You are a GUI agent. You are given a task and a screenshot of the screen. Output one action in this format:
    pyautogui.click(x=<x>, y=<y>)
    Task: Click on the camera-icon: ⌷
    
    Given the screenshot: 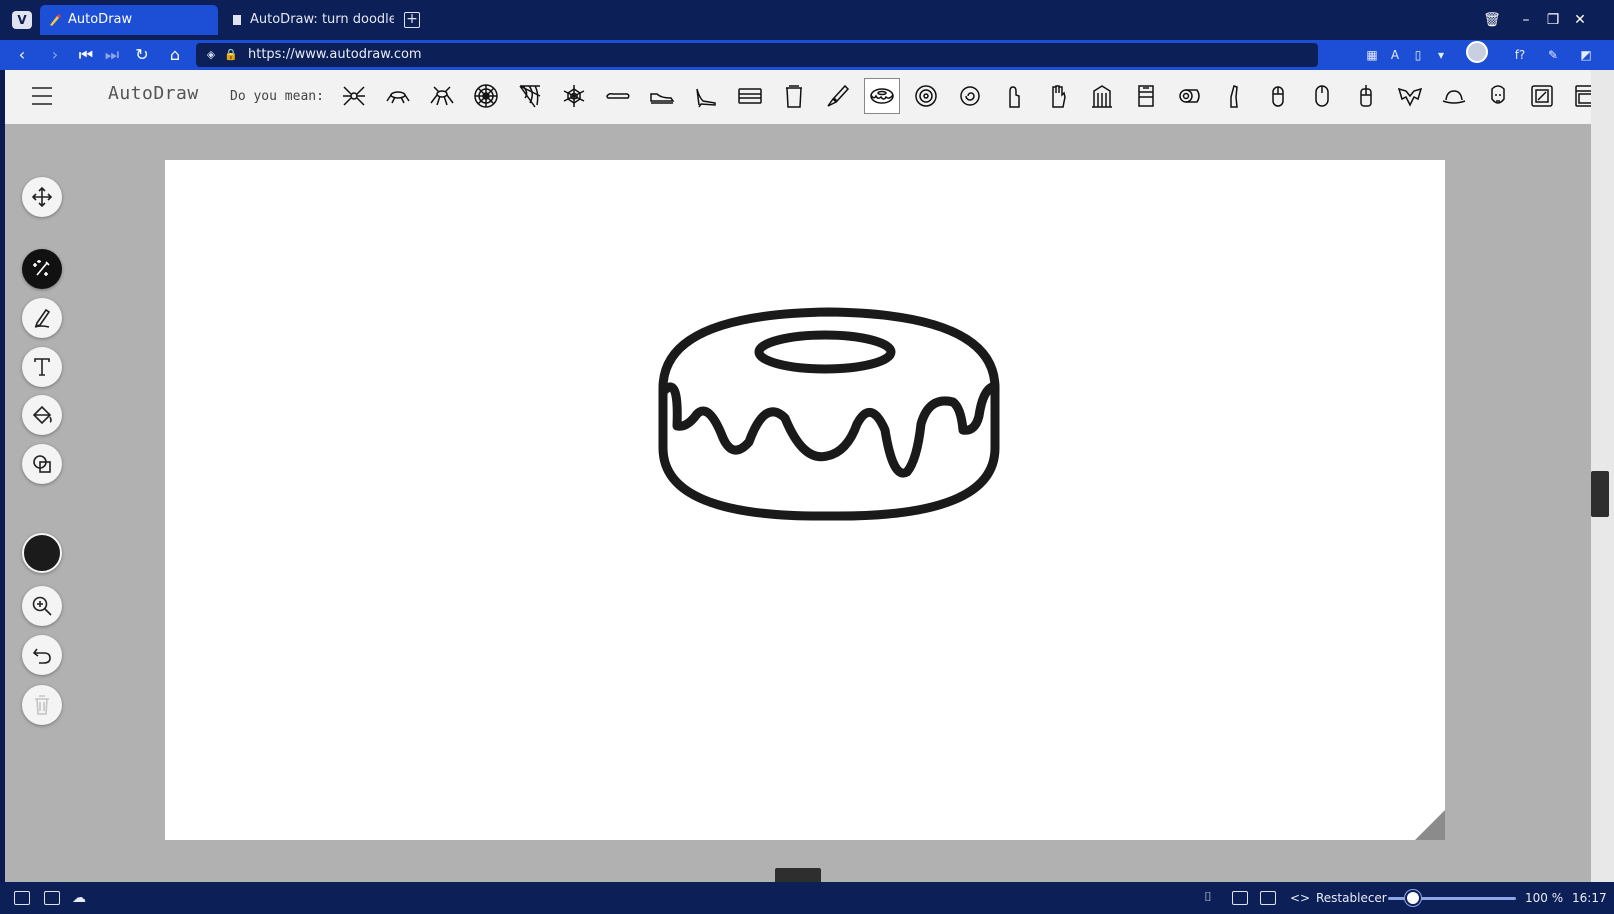 What is the action you would take?
    pyautogui.click(x=1208, y=898)
    